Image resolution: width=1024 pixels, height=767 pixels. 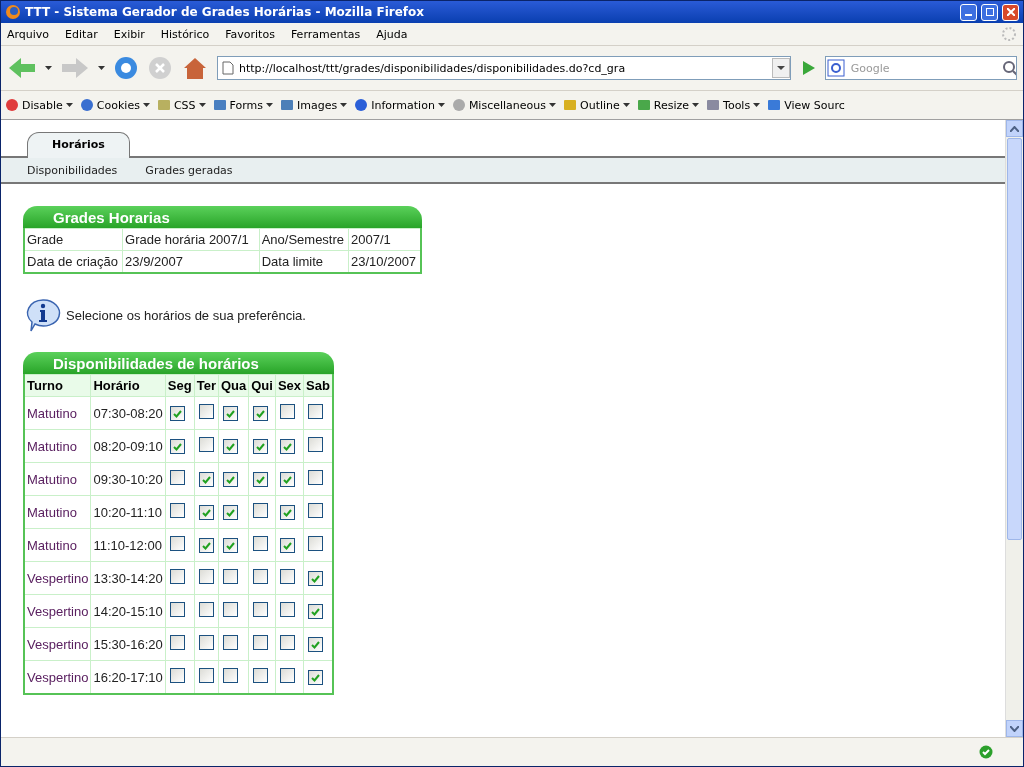 What do you see at coordinates (1010, 12) in the screenshot?
I see `close-button` at bounding box center [1010, 12].